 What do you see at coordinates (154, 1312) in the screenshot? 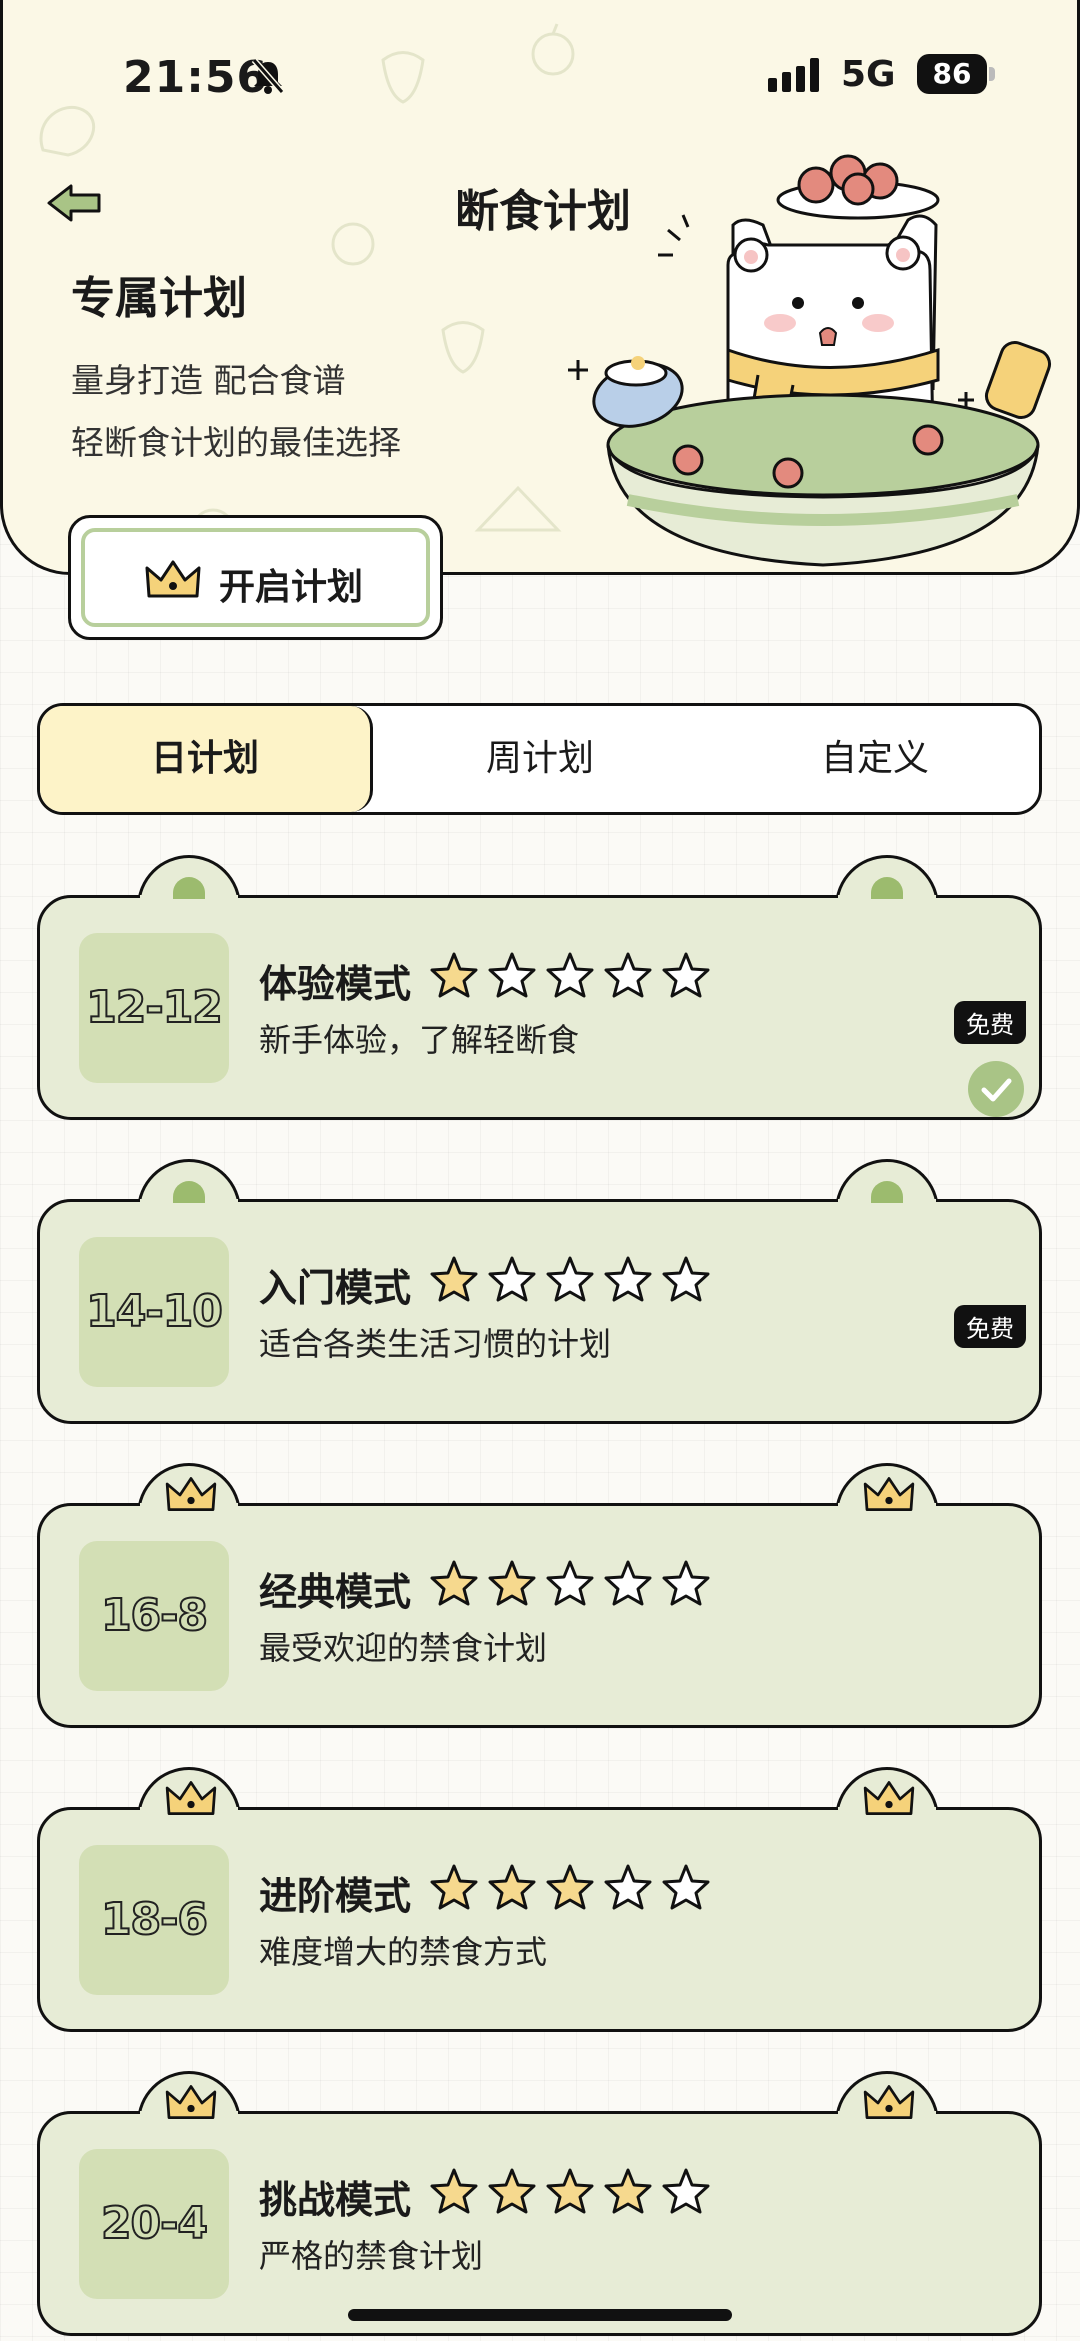
I see `plan-ratio: 14-10` at bounding box center [154, 1312].